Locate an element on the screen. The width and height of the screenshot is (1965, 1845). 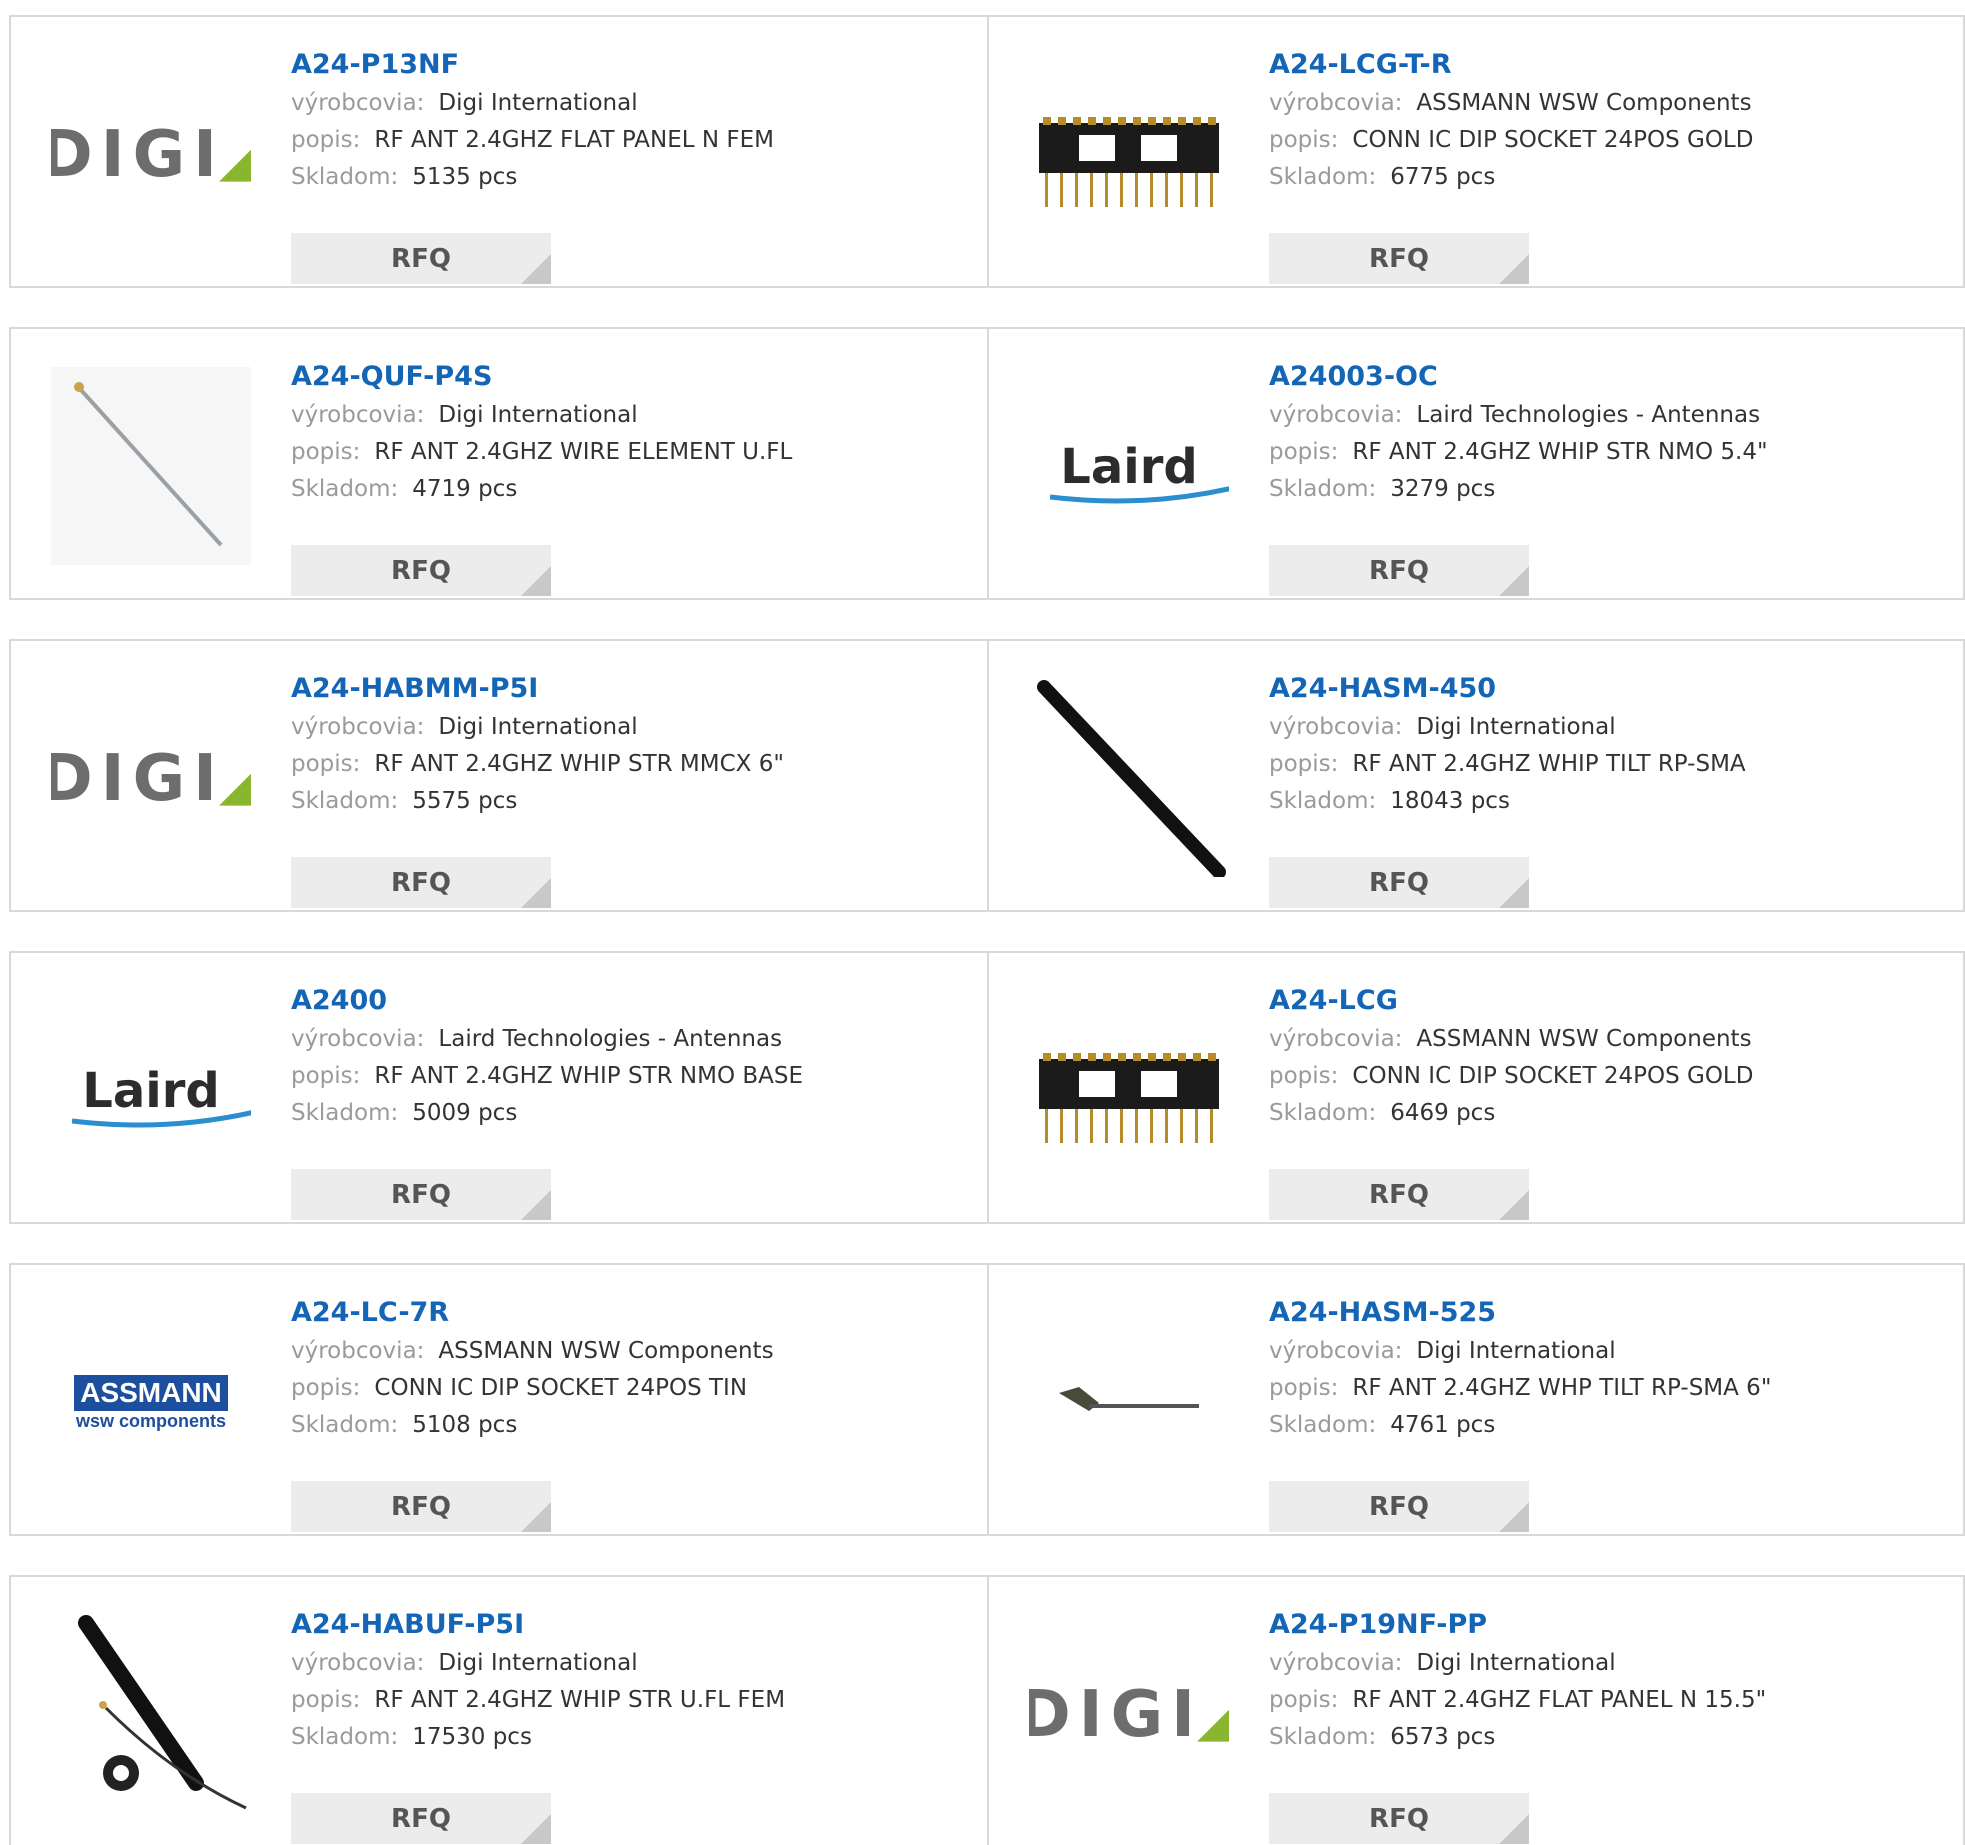
manufacturer-value: ASSMANN WSW Components is located at coordinates (1584, 1039).